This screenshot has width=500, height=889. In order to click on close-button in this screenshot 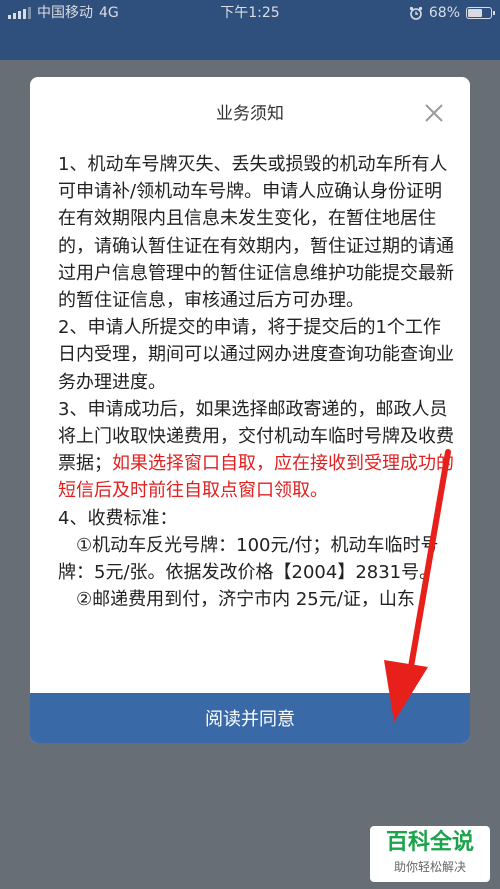, I will do `click(434, 113)`.